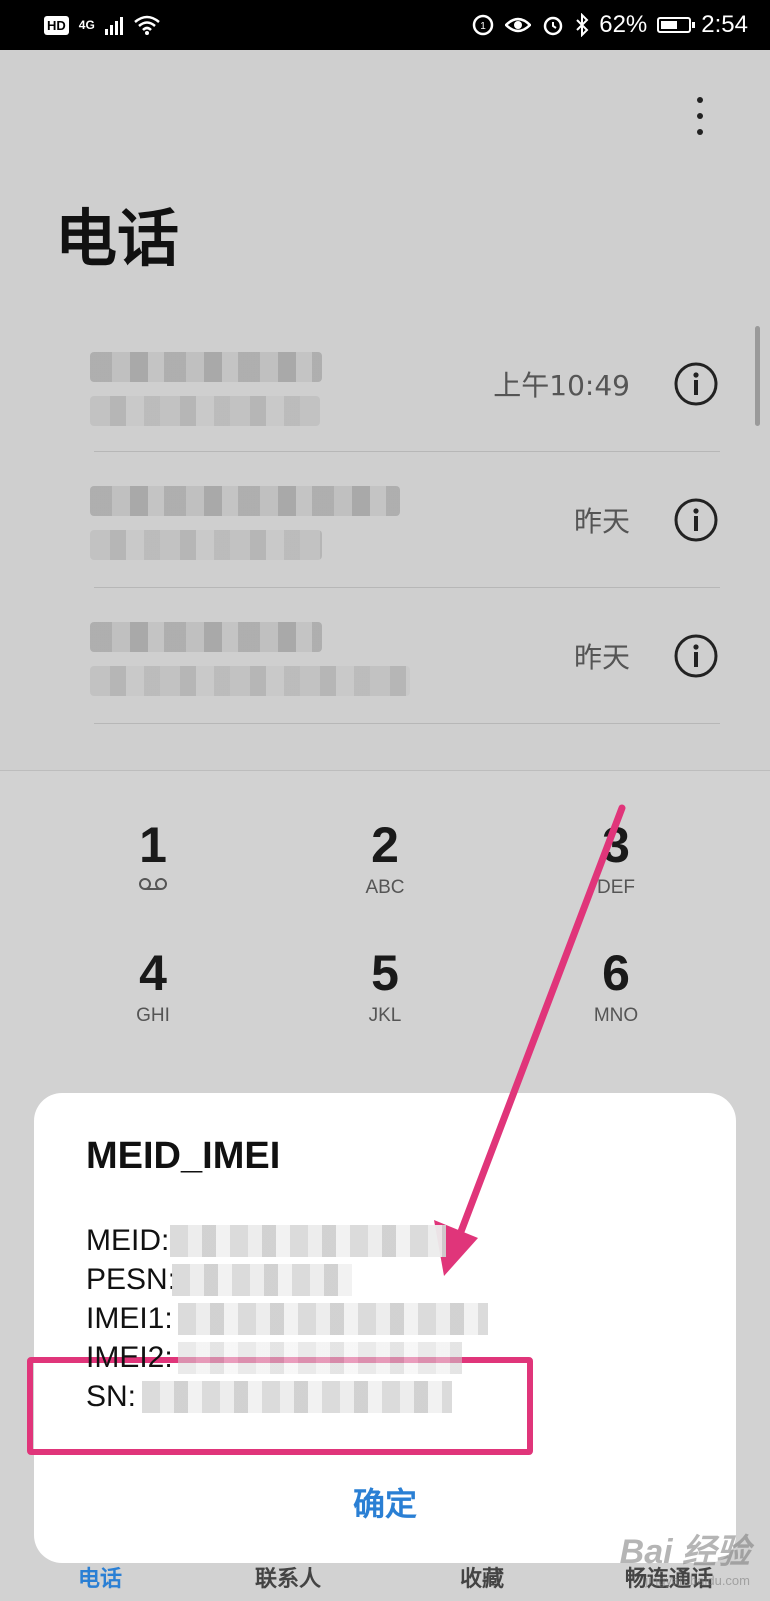  What do you see at coordinates (117, 238) in the screenshot?
I see `page-title: 电话` at bounding box center [117, 238].